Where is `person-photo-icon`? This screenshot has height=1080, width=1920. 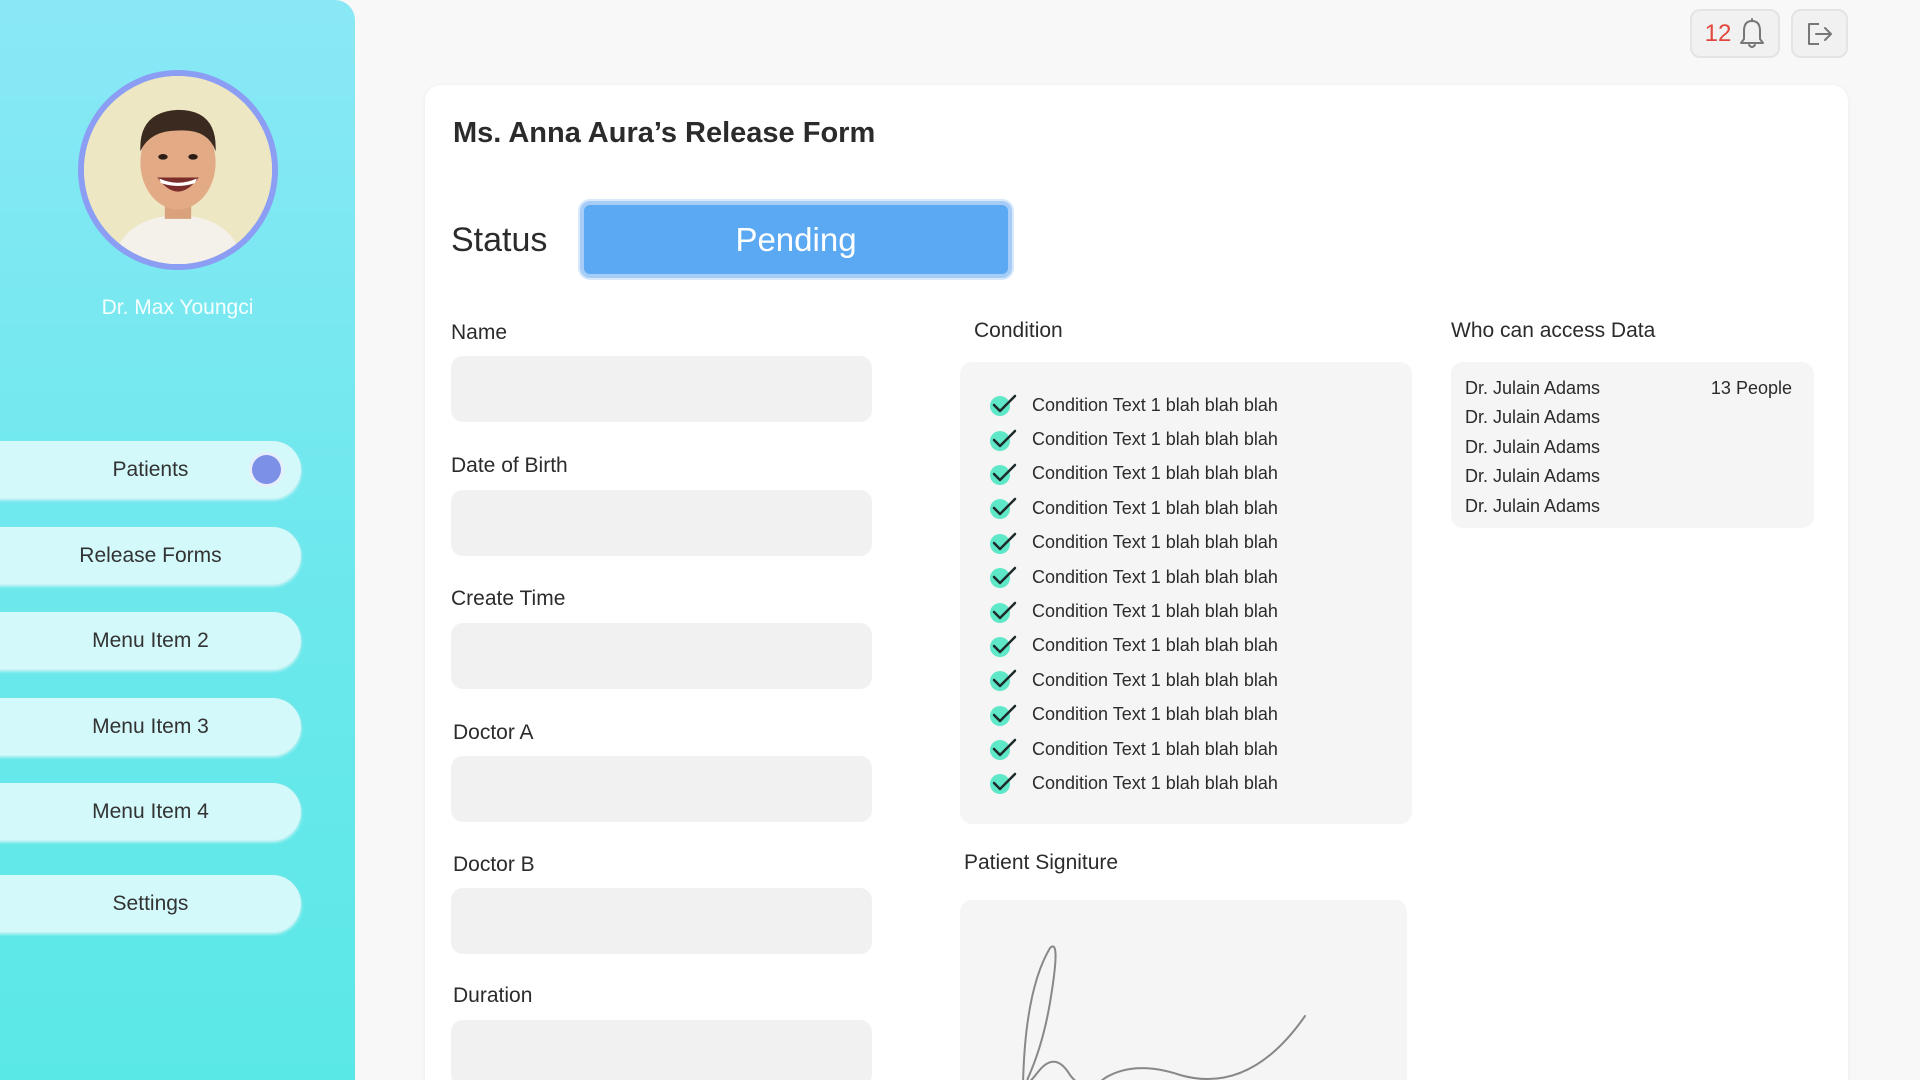
person-photo-icon is located at coordinates (178, 170).